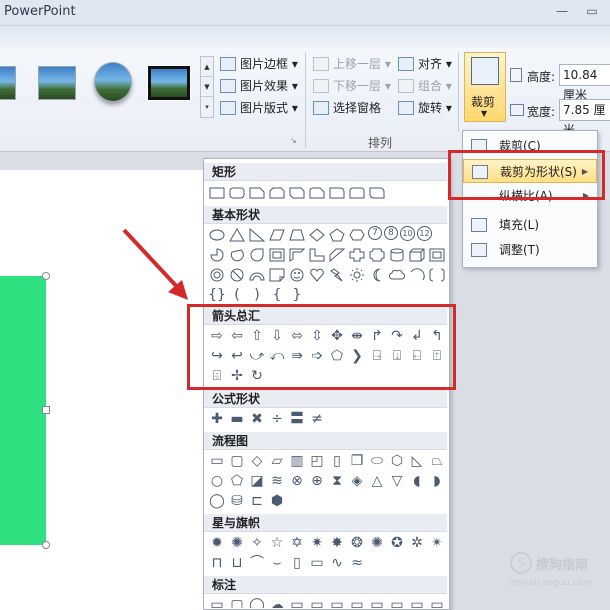  Describe the element at coordinates (337, 461) in the screenshot. I see `flowchart-document-shape: ▯` at that location.